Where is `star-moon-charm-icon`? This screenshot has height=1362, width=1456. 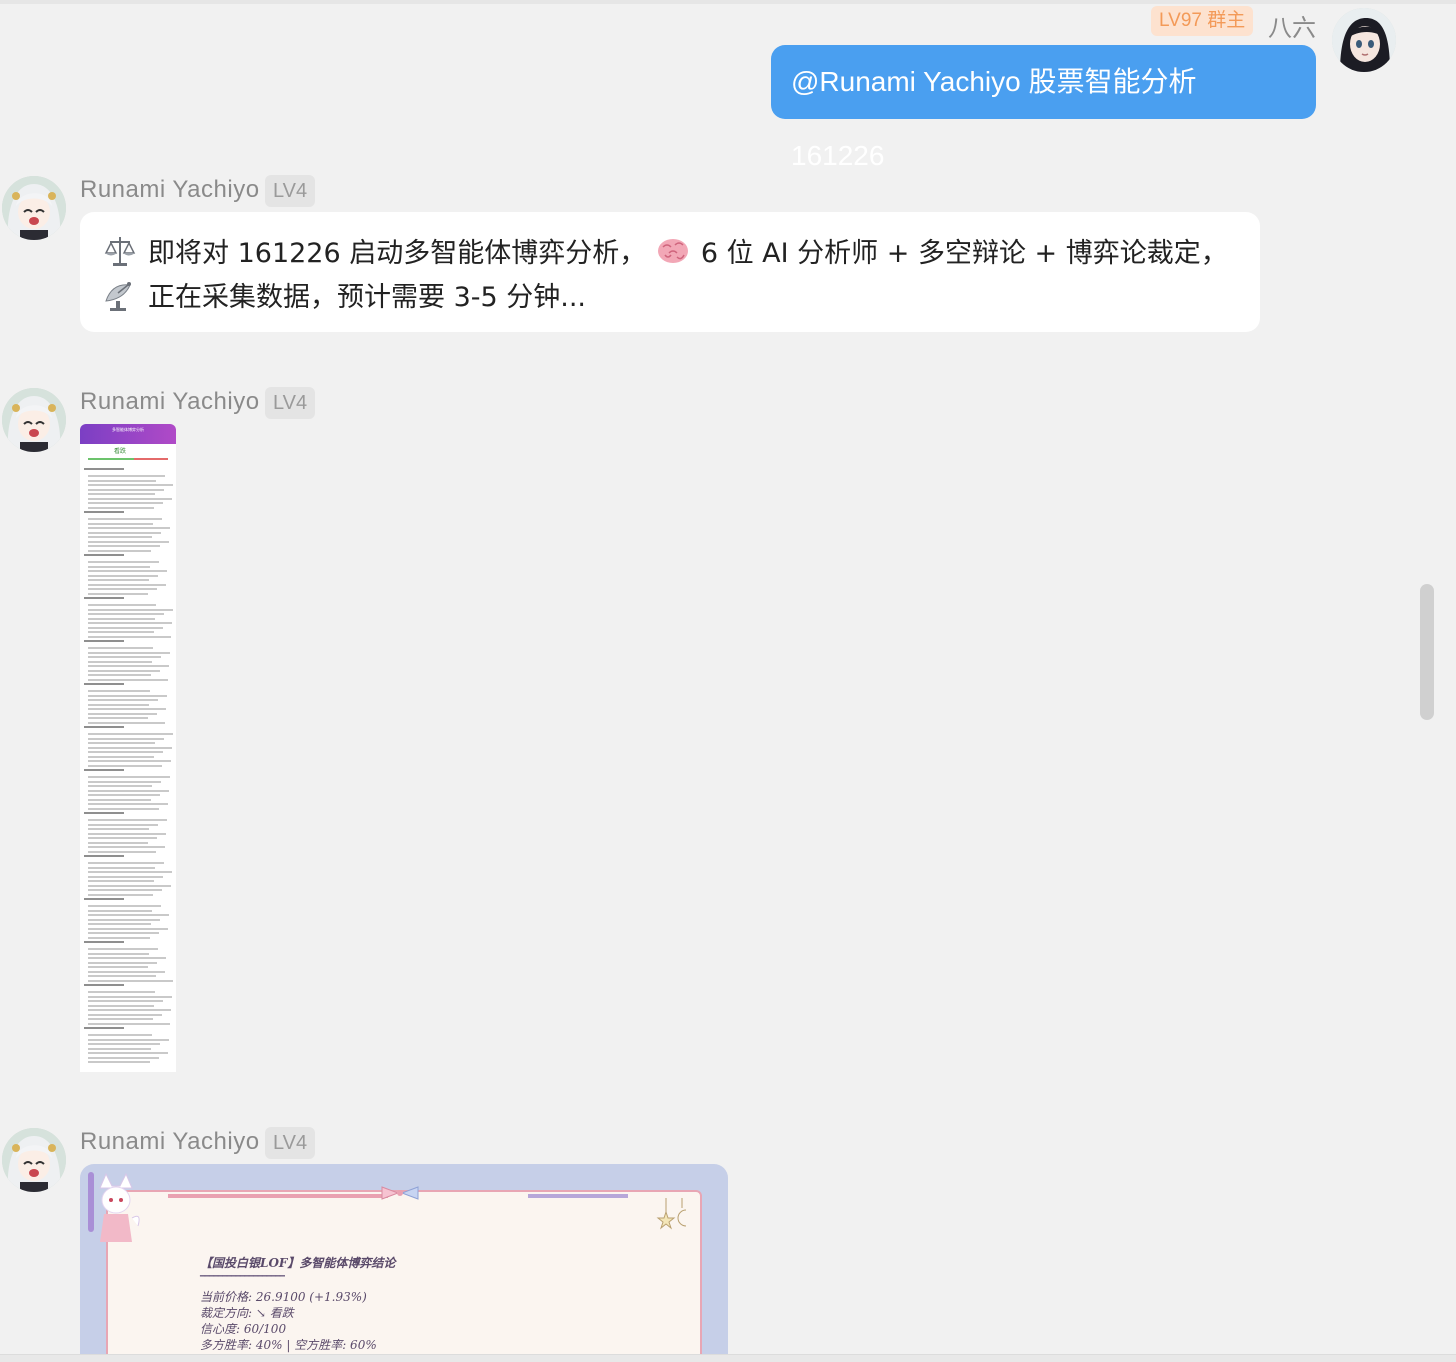 star-moon-charm-icon is located at coordinates (671, 1214).